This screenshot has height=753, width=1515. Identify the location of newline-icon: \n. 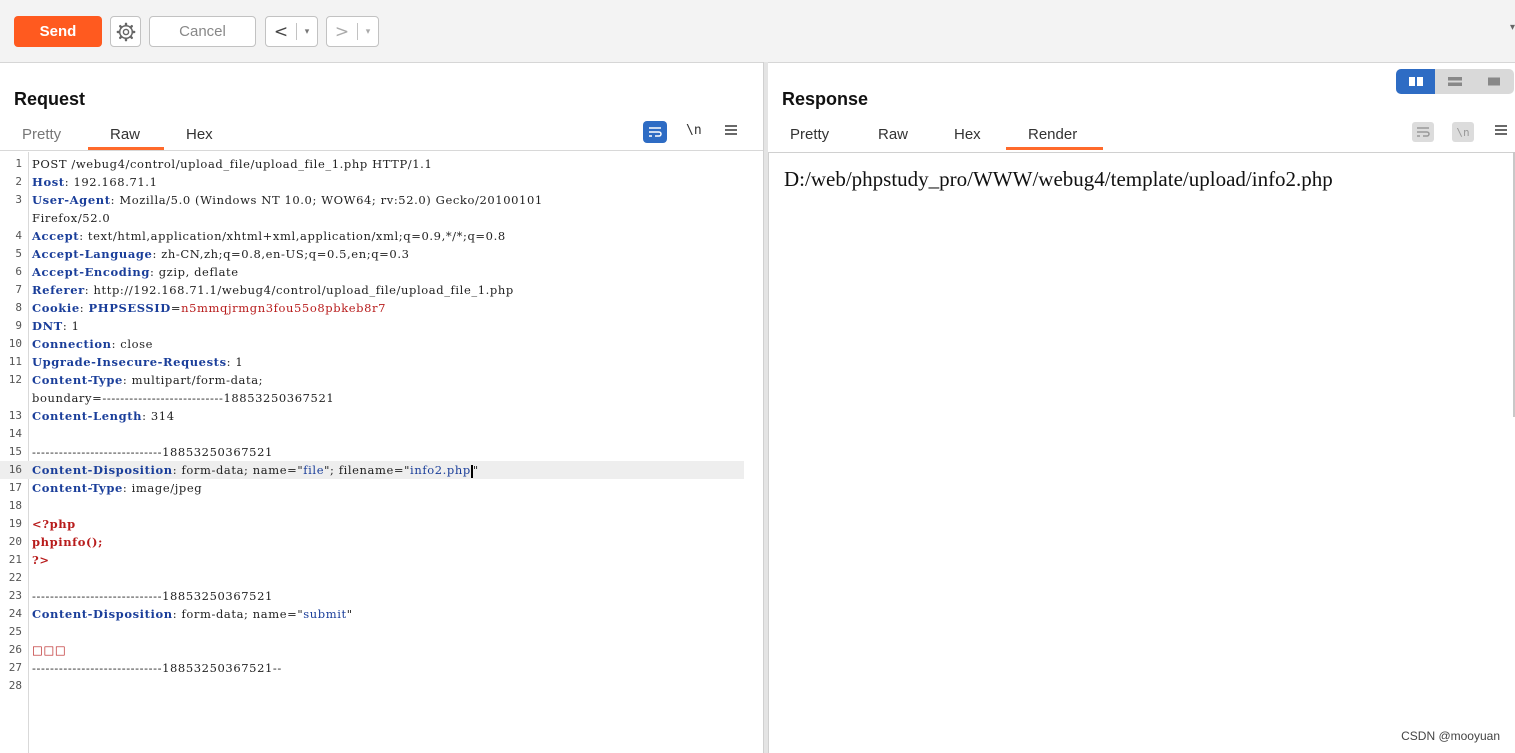
(1463, 132).